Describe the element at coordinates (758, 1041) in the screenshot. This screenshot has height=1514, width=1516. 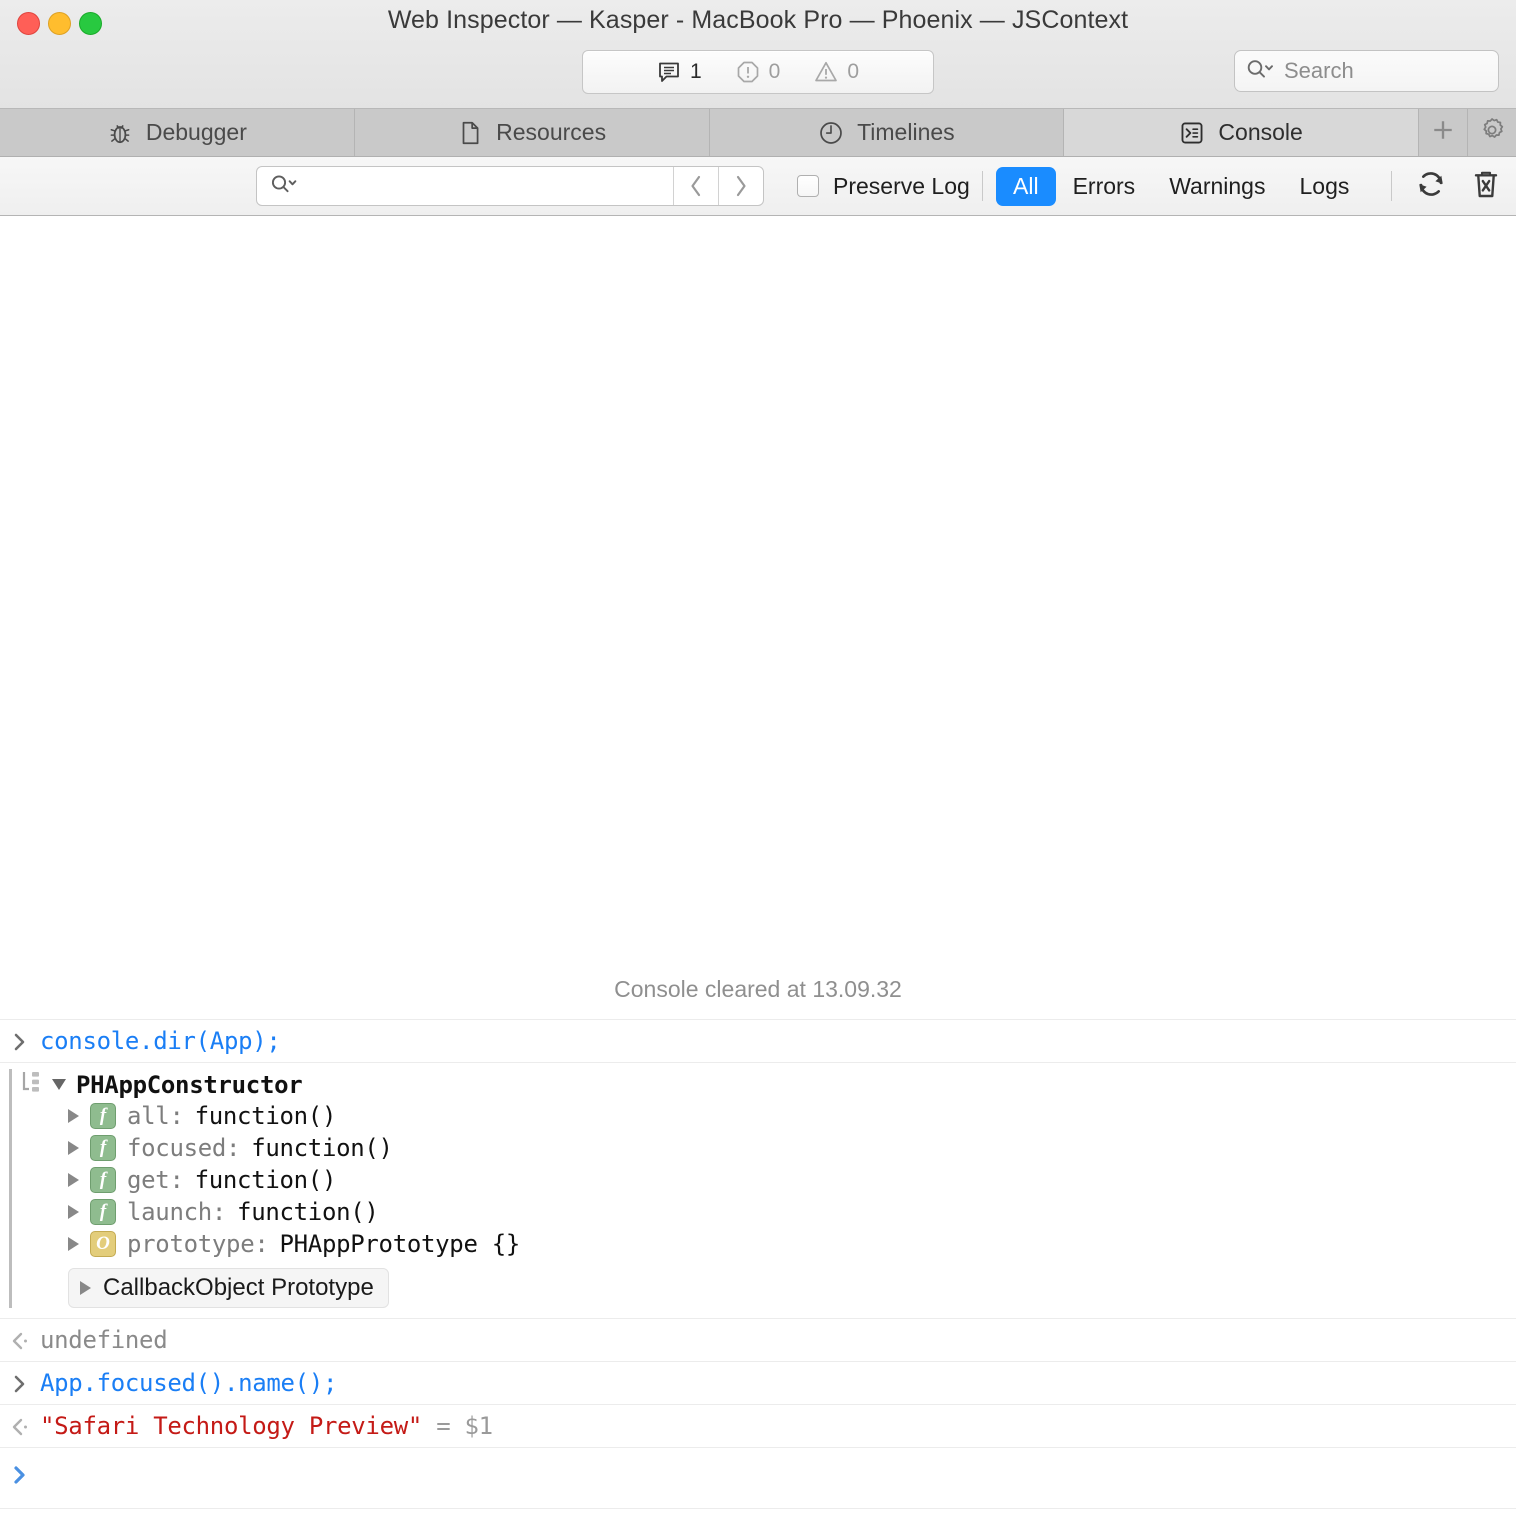
I see `console-input-row: console.dir(App);` at that location.